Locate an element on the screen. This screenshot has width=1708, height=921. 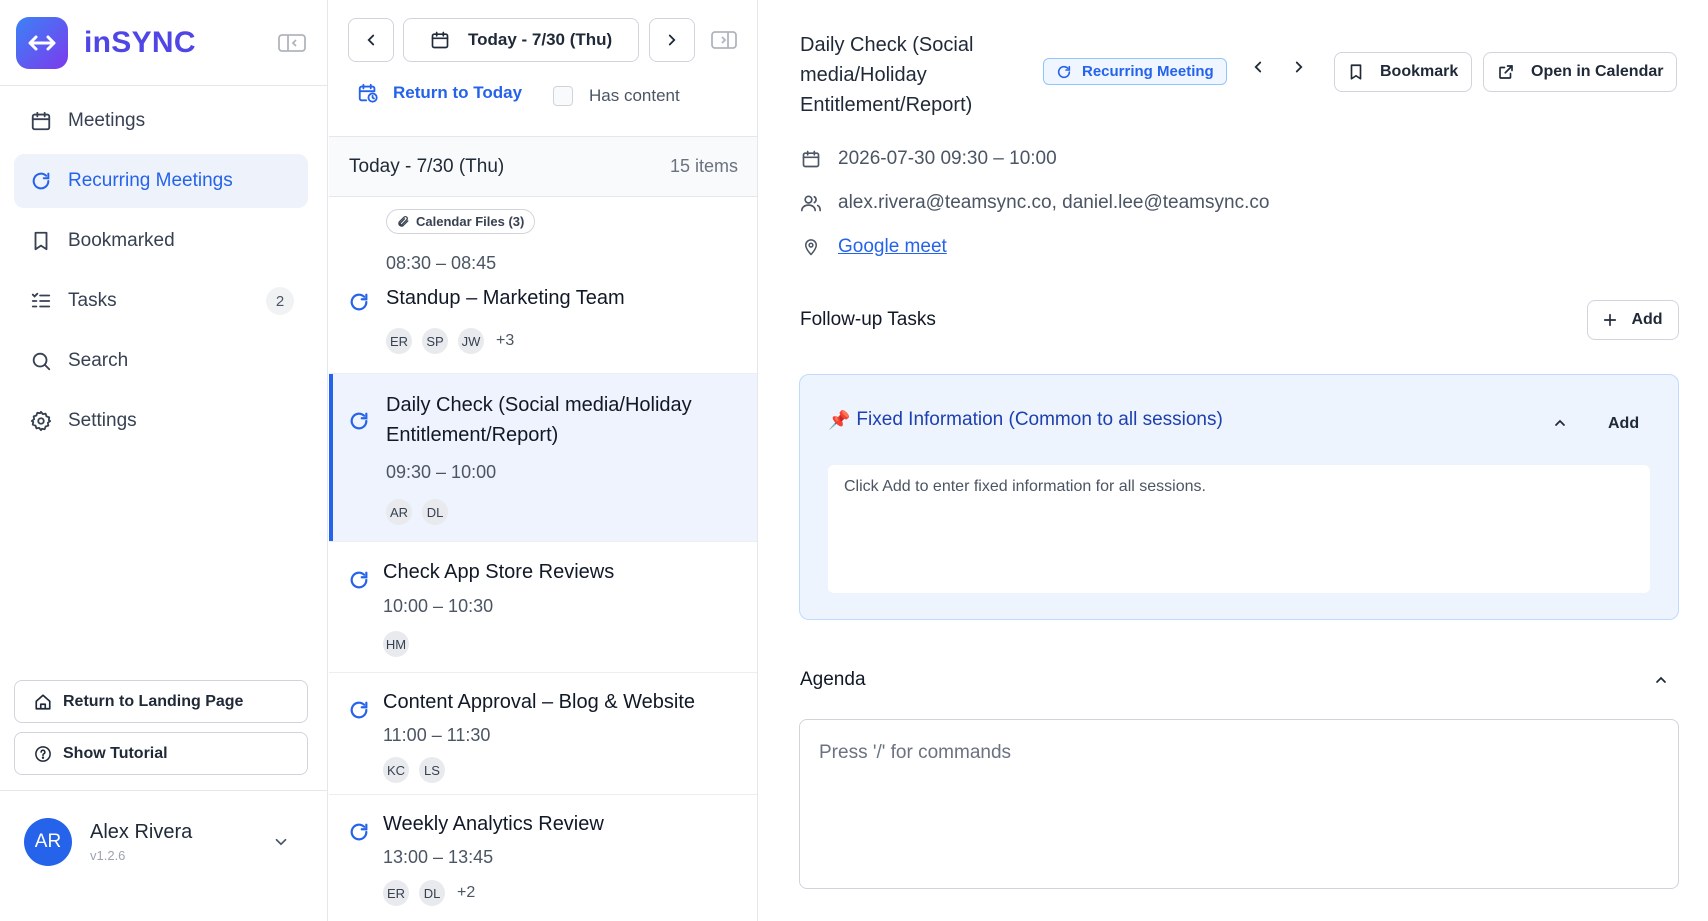
sidebar-item-label: Bookmarked is located at coordinates (121, 240).